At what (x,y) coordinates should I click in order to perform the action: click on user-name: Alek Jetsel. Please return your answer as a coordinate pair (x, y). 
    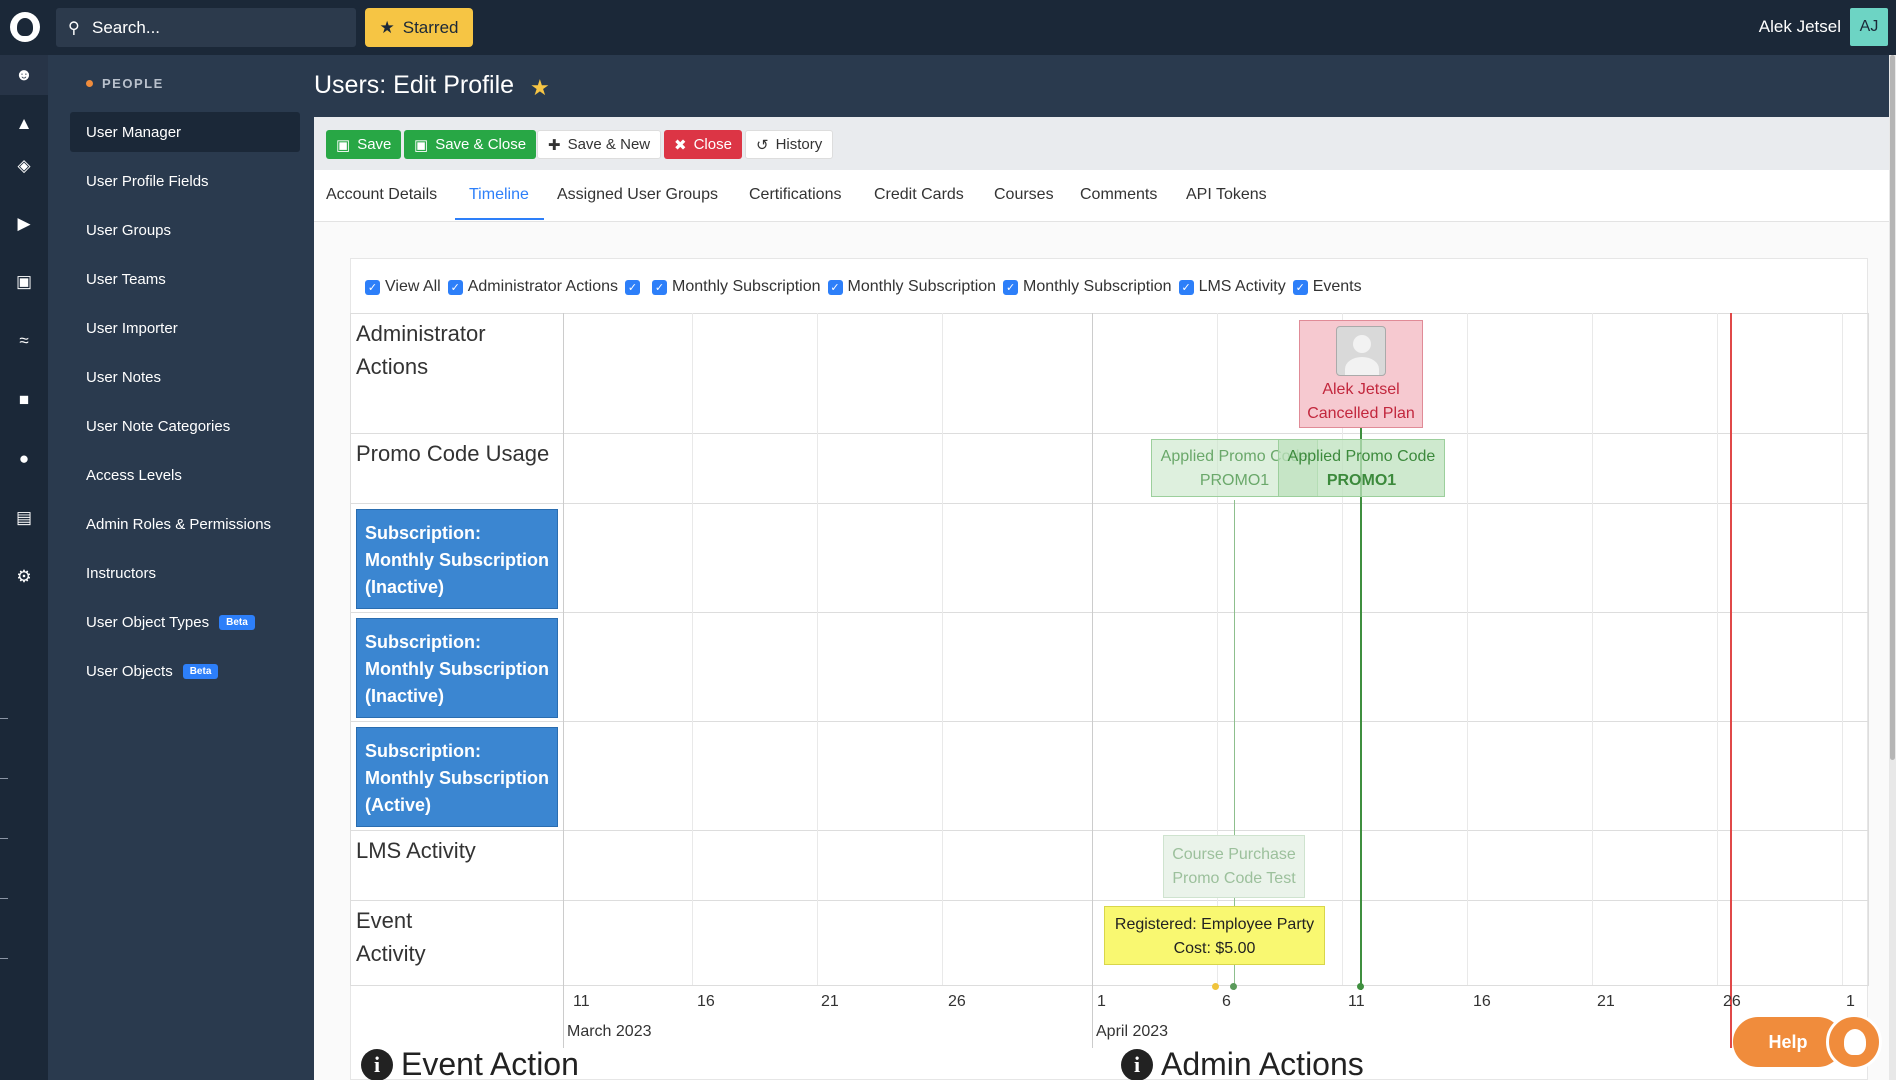
    Looking at the image, I should click on (1800, 27).